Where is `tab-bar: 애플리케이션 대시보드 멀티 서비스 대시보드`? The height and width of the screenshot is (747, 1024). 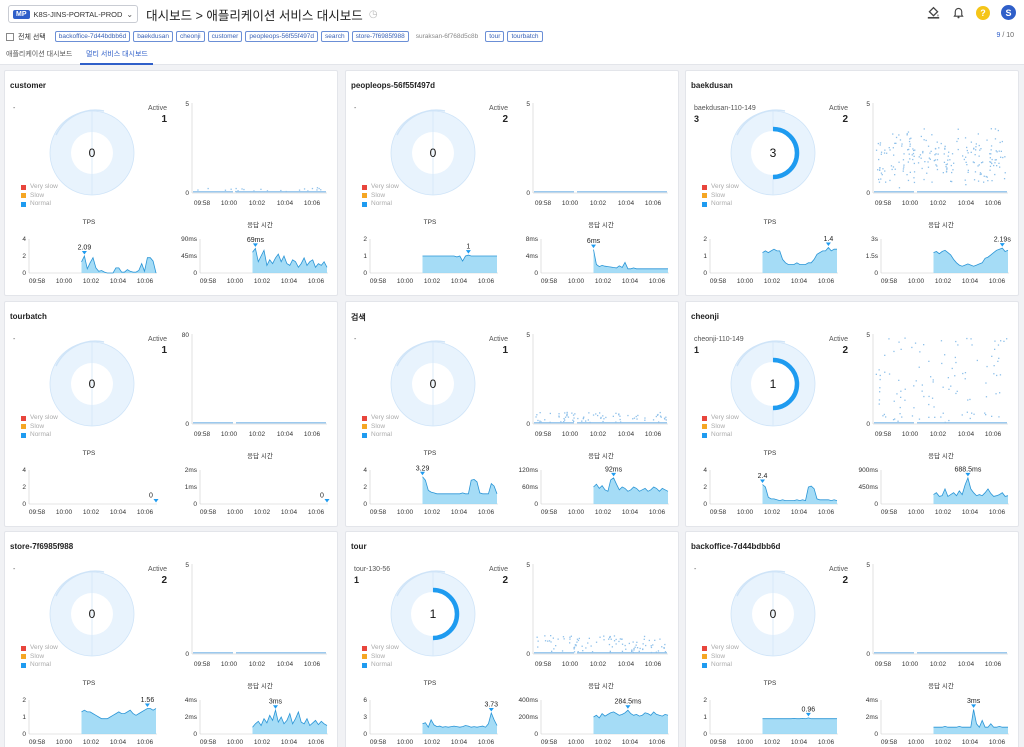
tab-bar: 애플리케이션 대시보드 멀티 서비스 대시보드 is located at coordinates (512, 55).